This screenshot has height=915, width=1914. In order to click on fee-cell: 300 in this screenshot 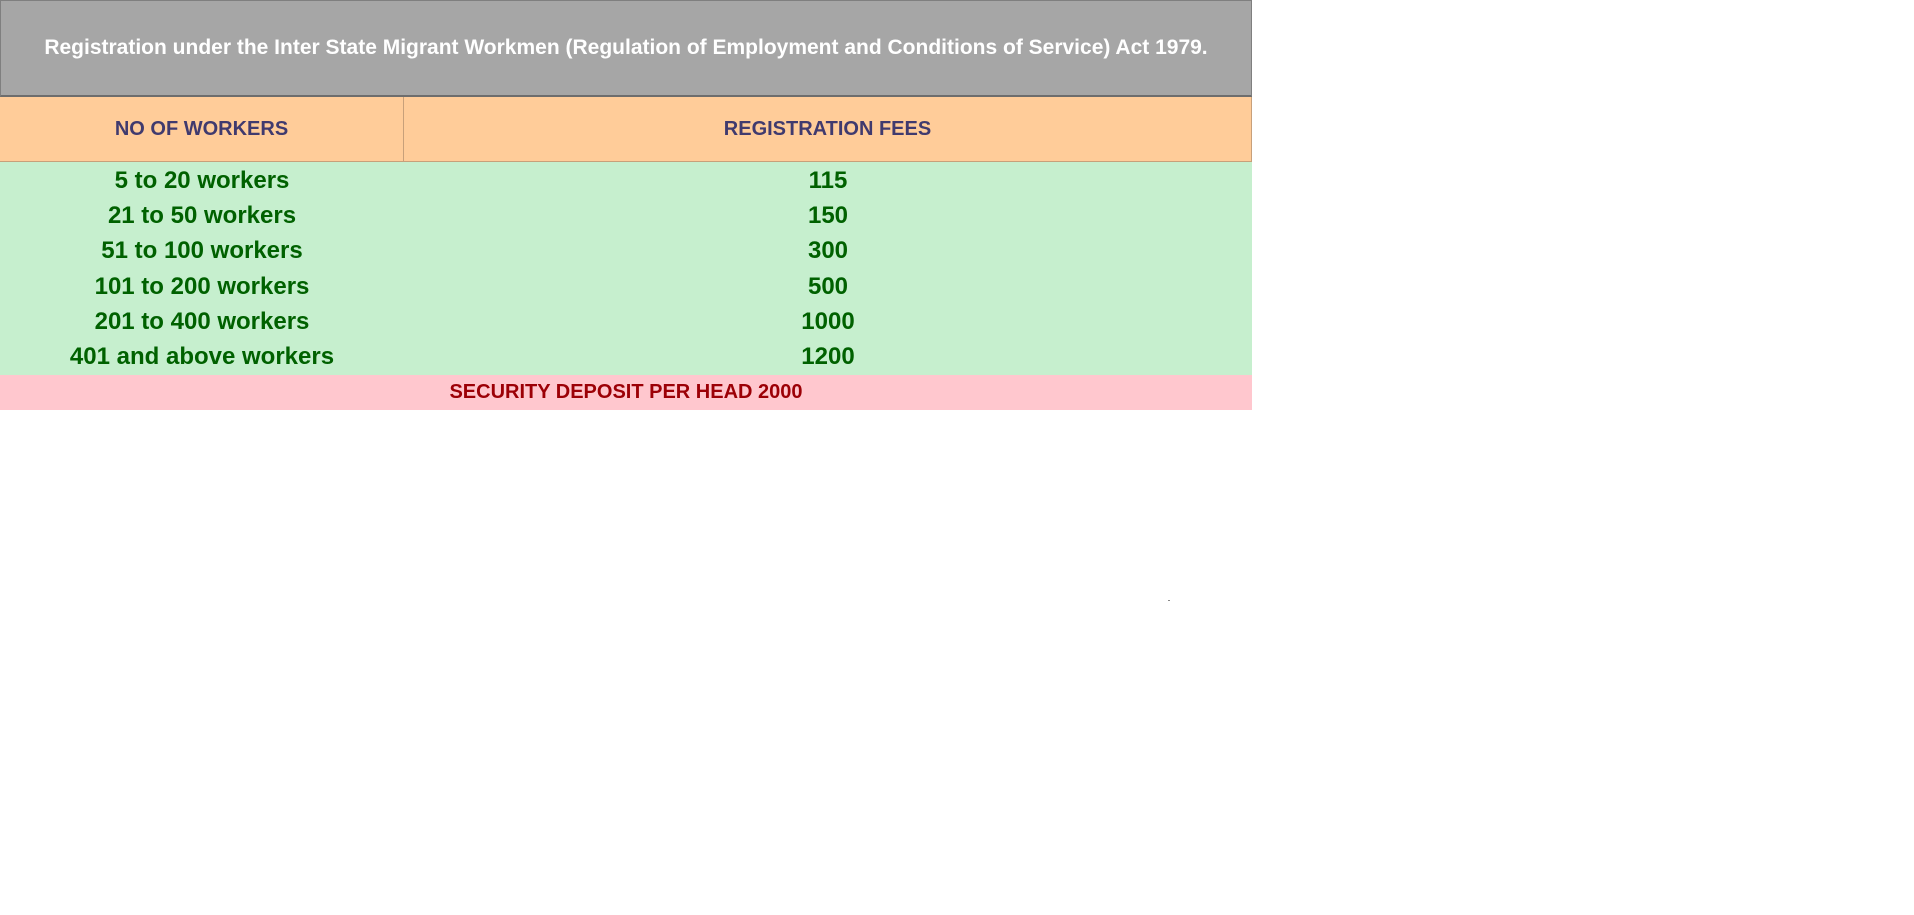, I will do `click(828, 251)`.